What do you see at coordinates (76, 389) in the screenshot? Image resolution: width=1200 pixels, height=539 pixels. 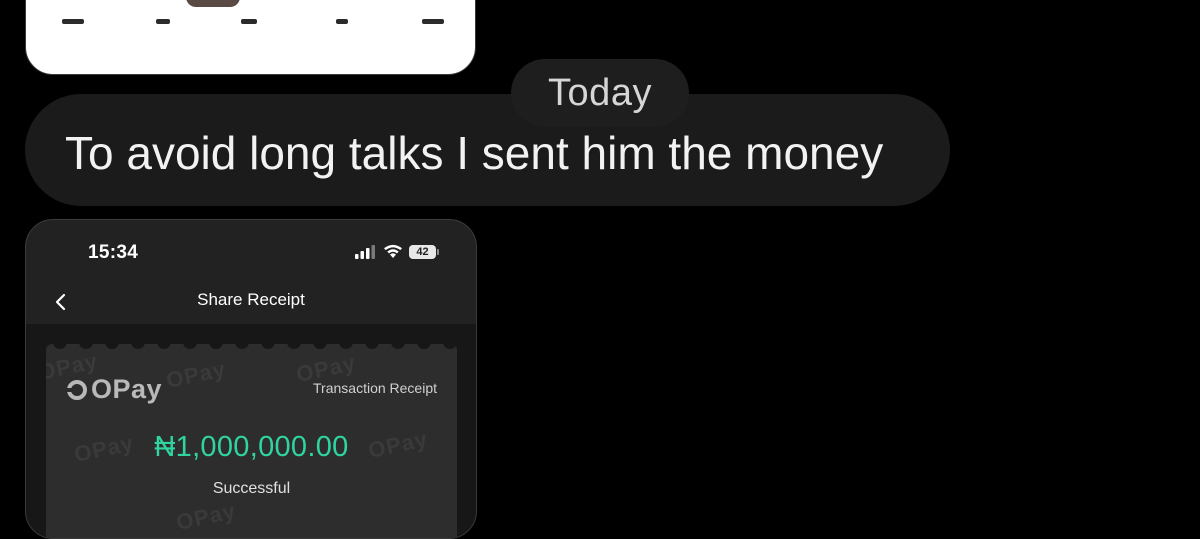 I see `opay-logo-icon` at bounding box center [76, 389].